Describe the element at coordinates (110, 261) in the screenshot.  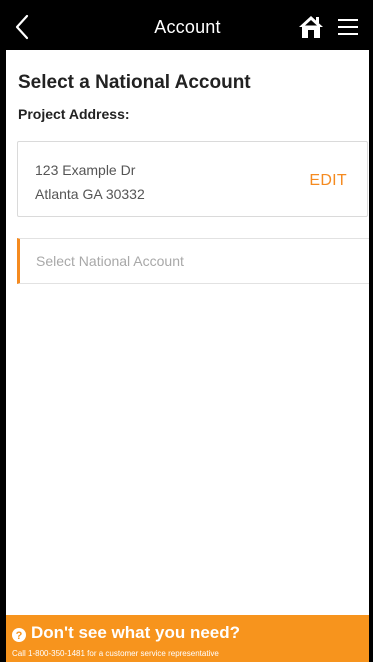
I see `select-placeholder: Select National Account` at that location.